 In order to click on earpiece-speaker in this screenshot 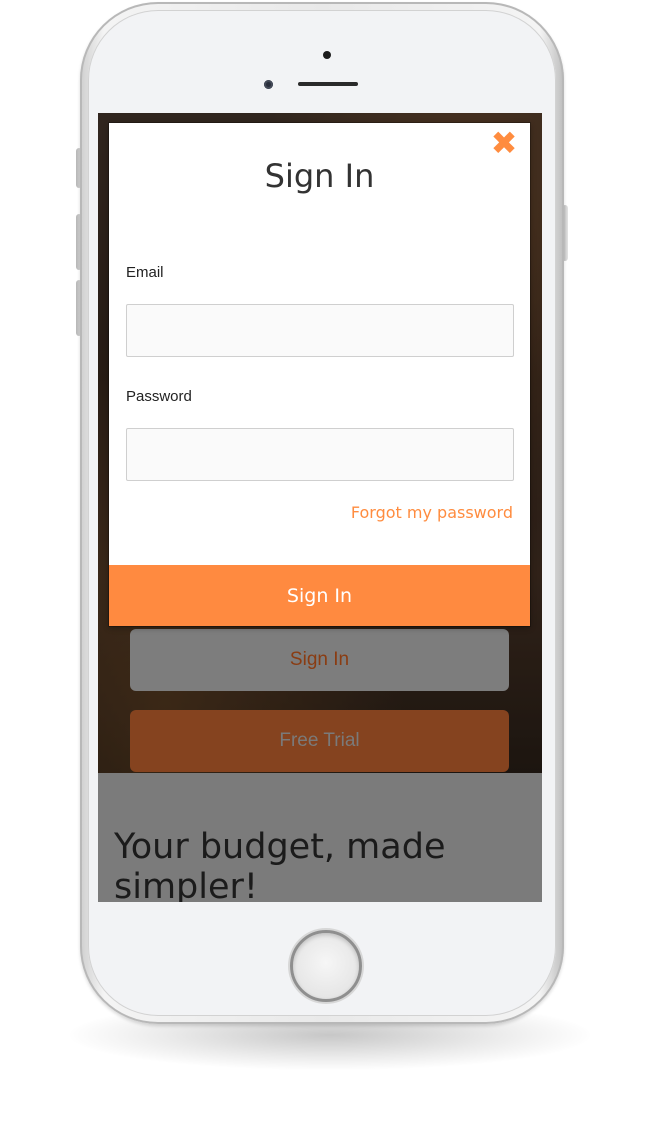, I will do `click(328, 84)`.